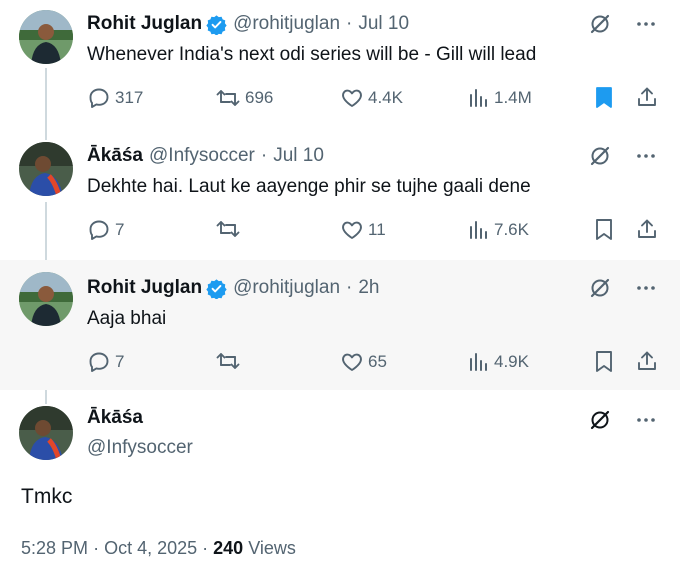 The width and height of the screenshot is (680, 571). I want to click on views-button: 7.6K, so click(498, 230).